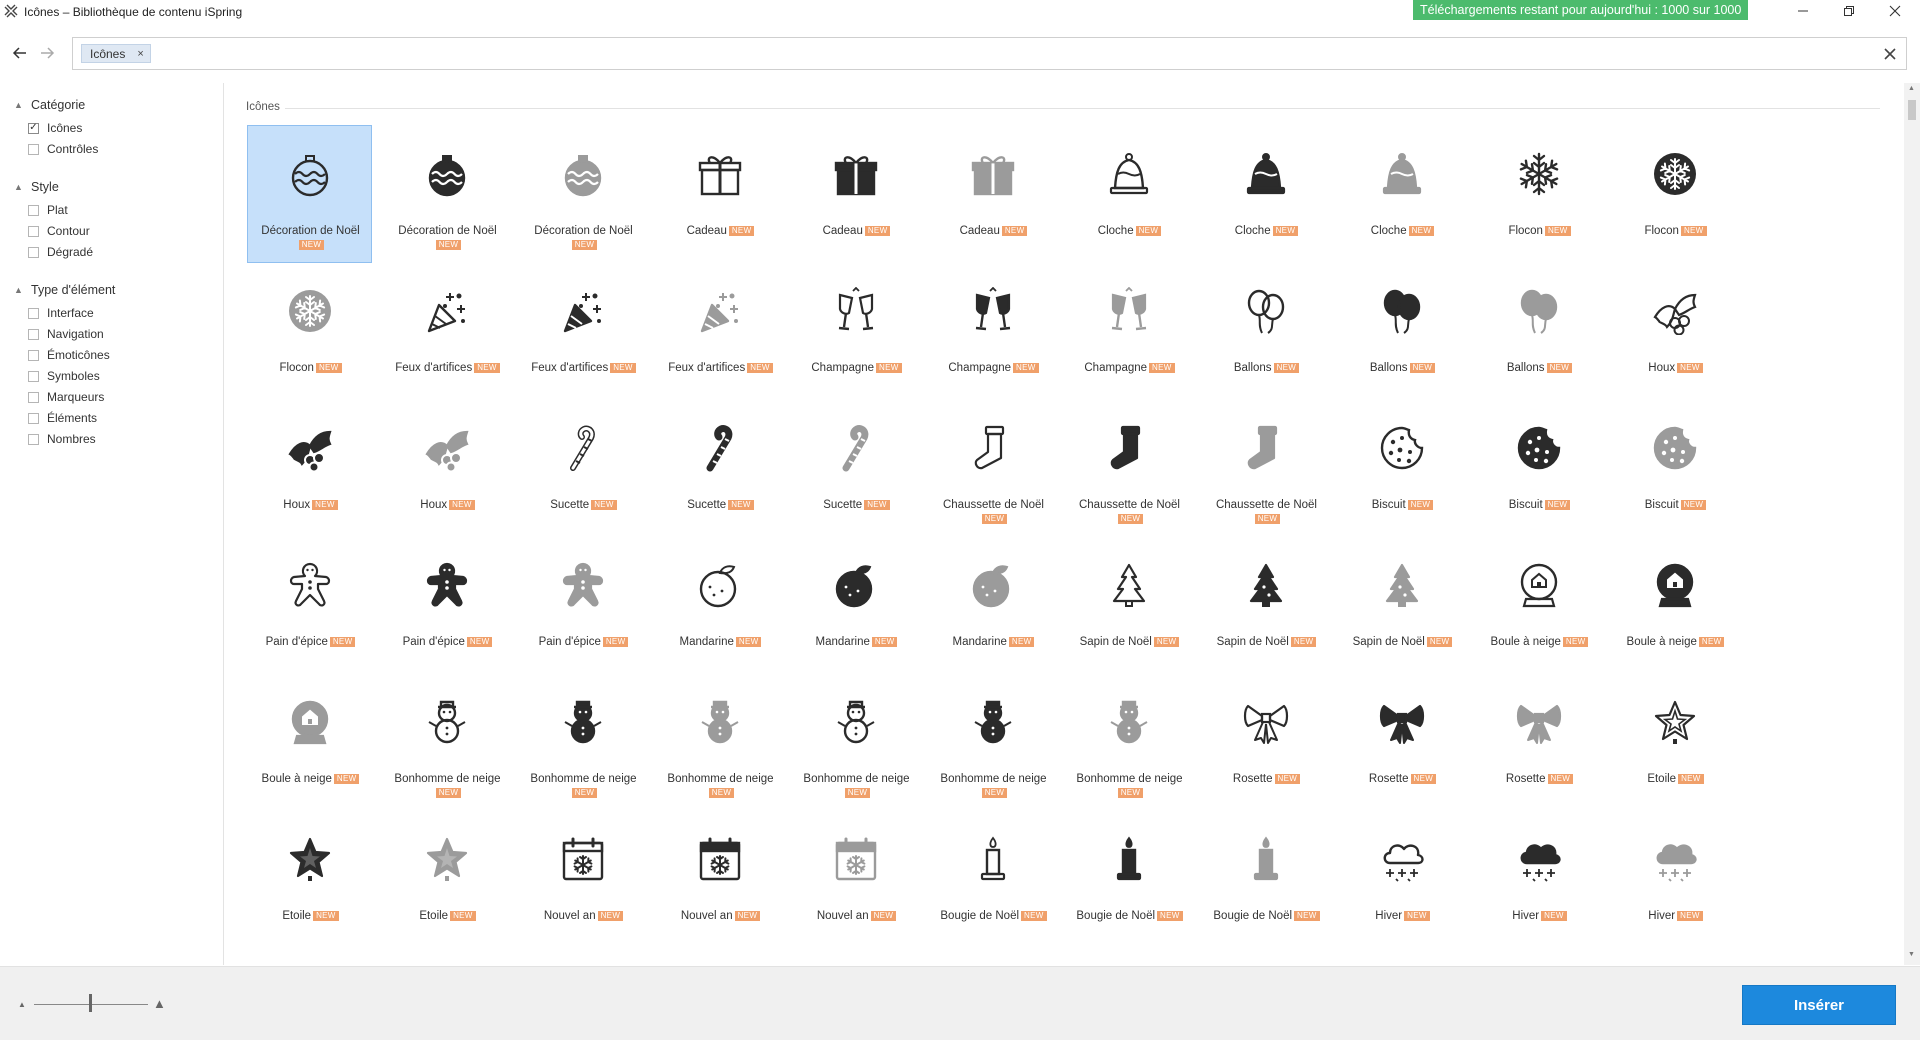  What do you see at coordinates (66, 334) in the screenshot?
I see `filter-option: Navigation` at bounding box center [66, 334].